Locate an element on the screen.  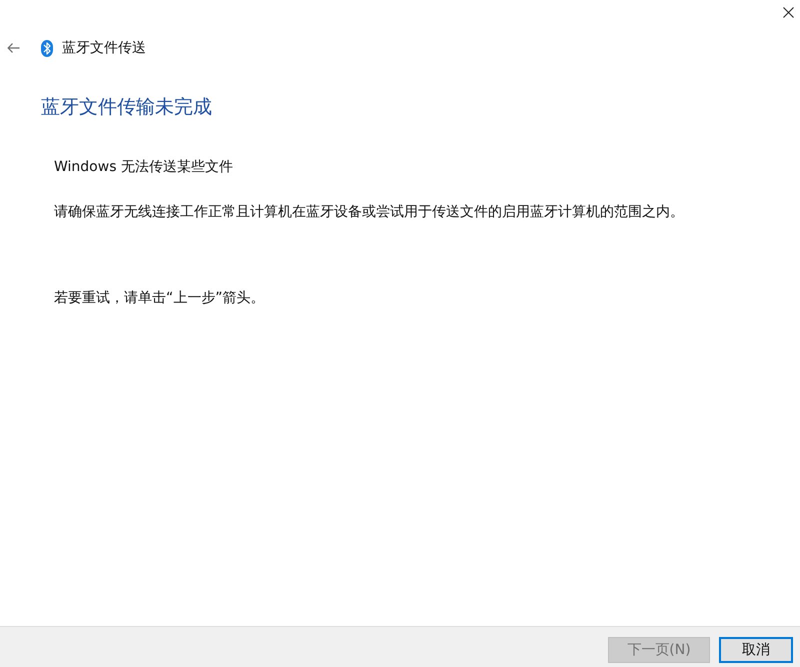
default-button: 取消 is located at coordinates (756, 650).